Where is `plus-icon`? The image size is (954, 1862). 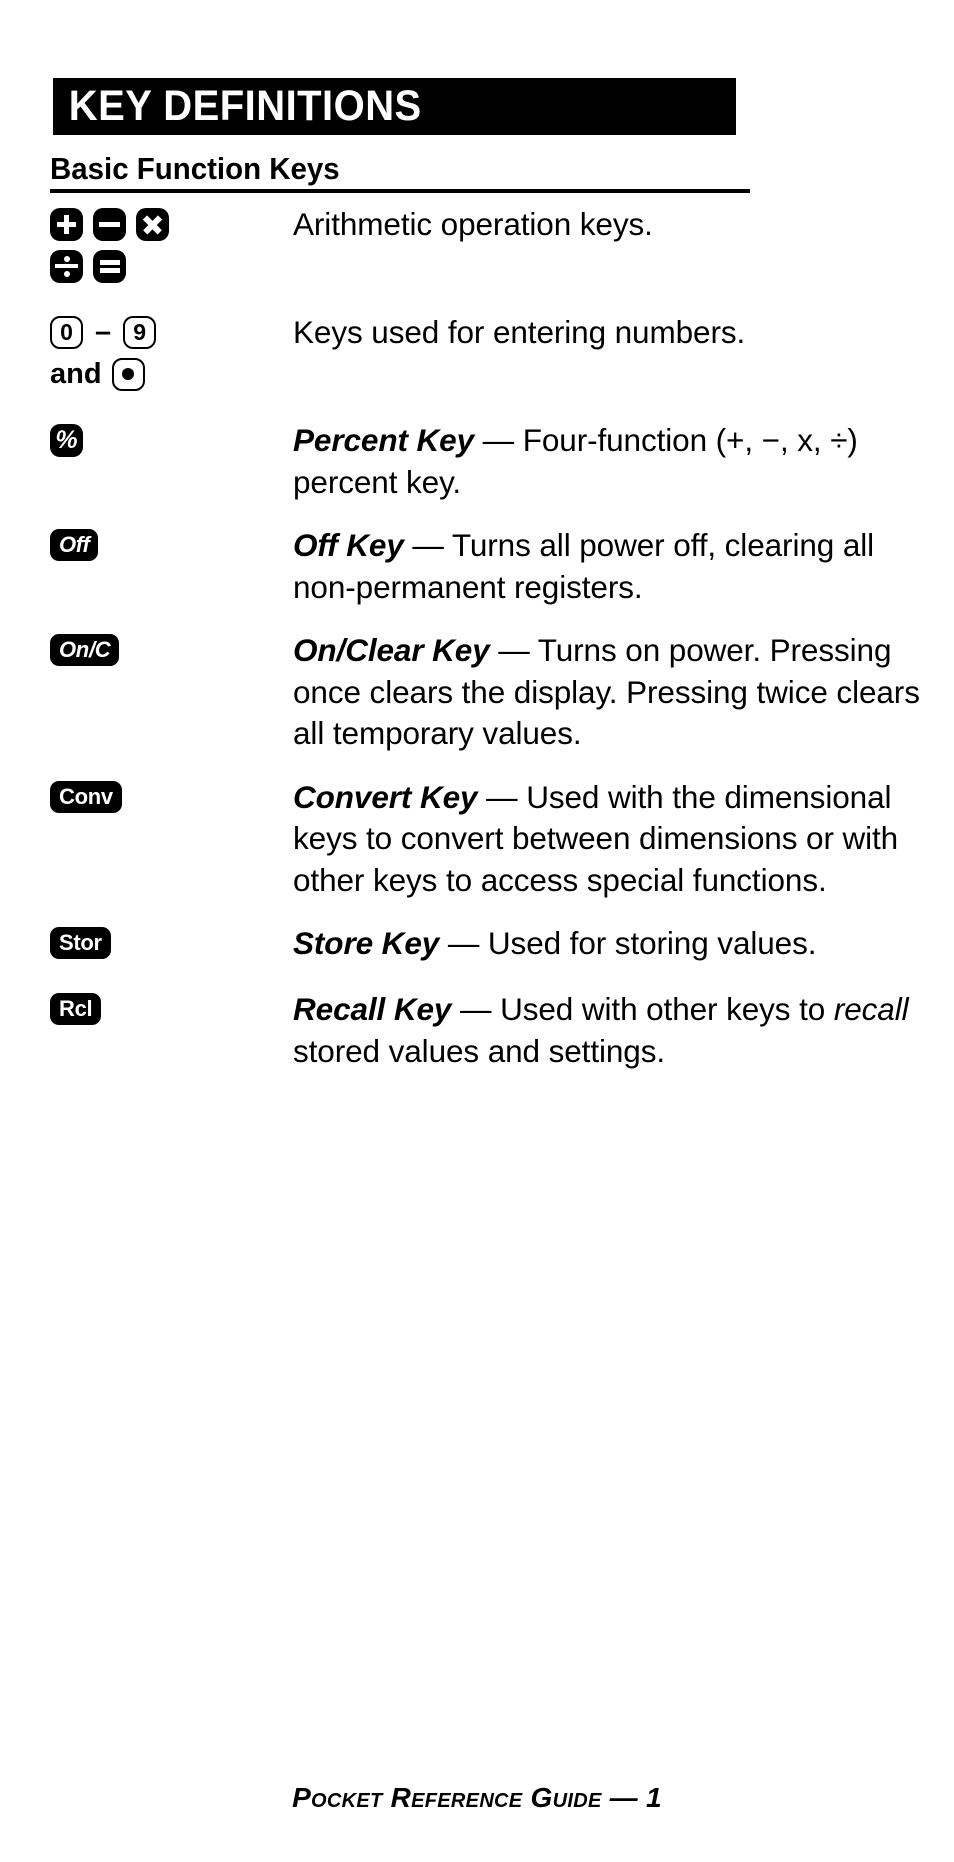 plus-icon is located at coordinates (66, 224).